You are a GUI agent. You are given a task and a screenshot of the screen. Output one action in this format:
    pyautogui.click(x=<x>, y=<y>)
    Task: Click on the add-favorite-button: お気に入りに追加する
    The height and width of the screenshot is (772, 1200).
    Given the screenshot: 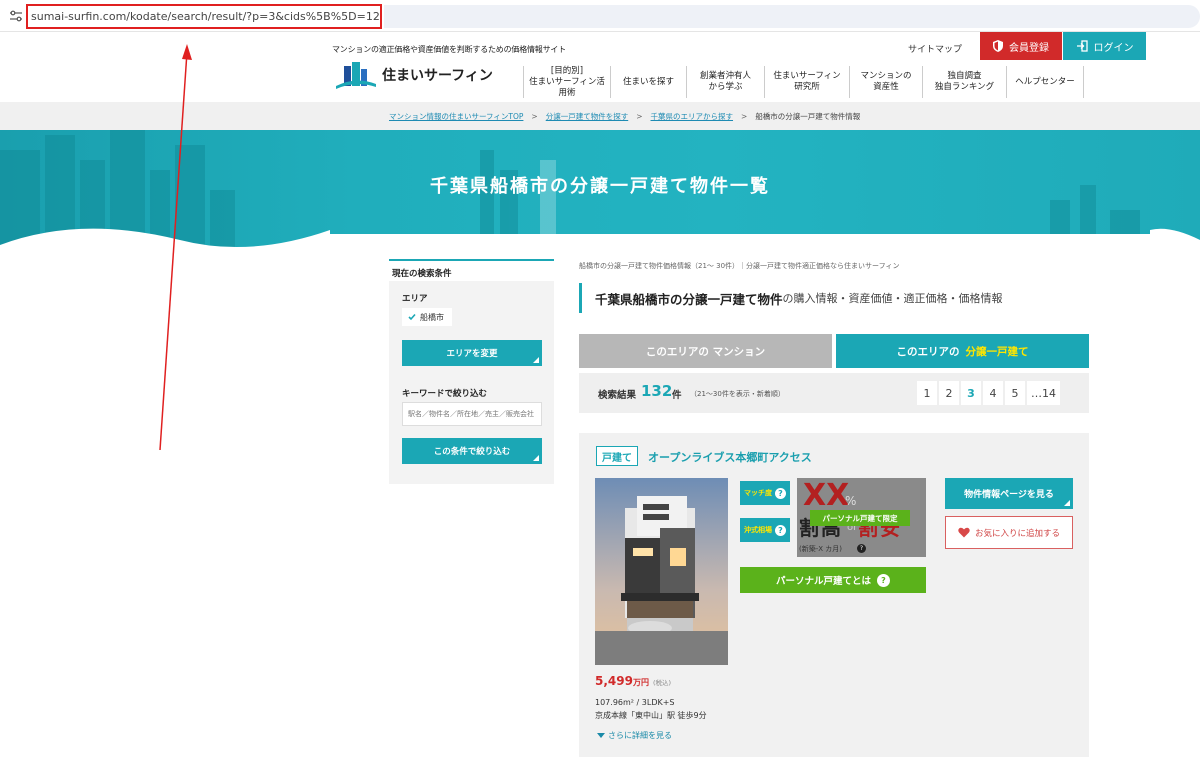 What is the action you would take?
    pyautogui.click(x=1009, y=532)
    